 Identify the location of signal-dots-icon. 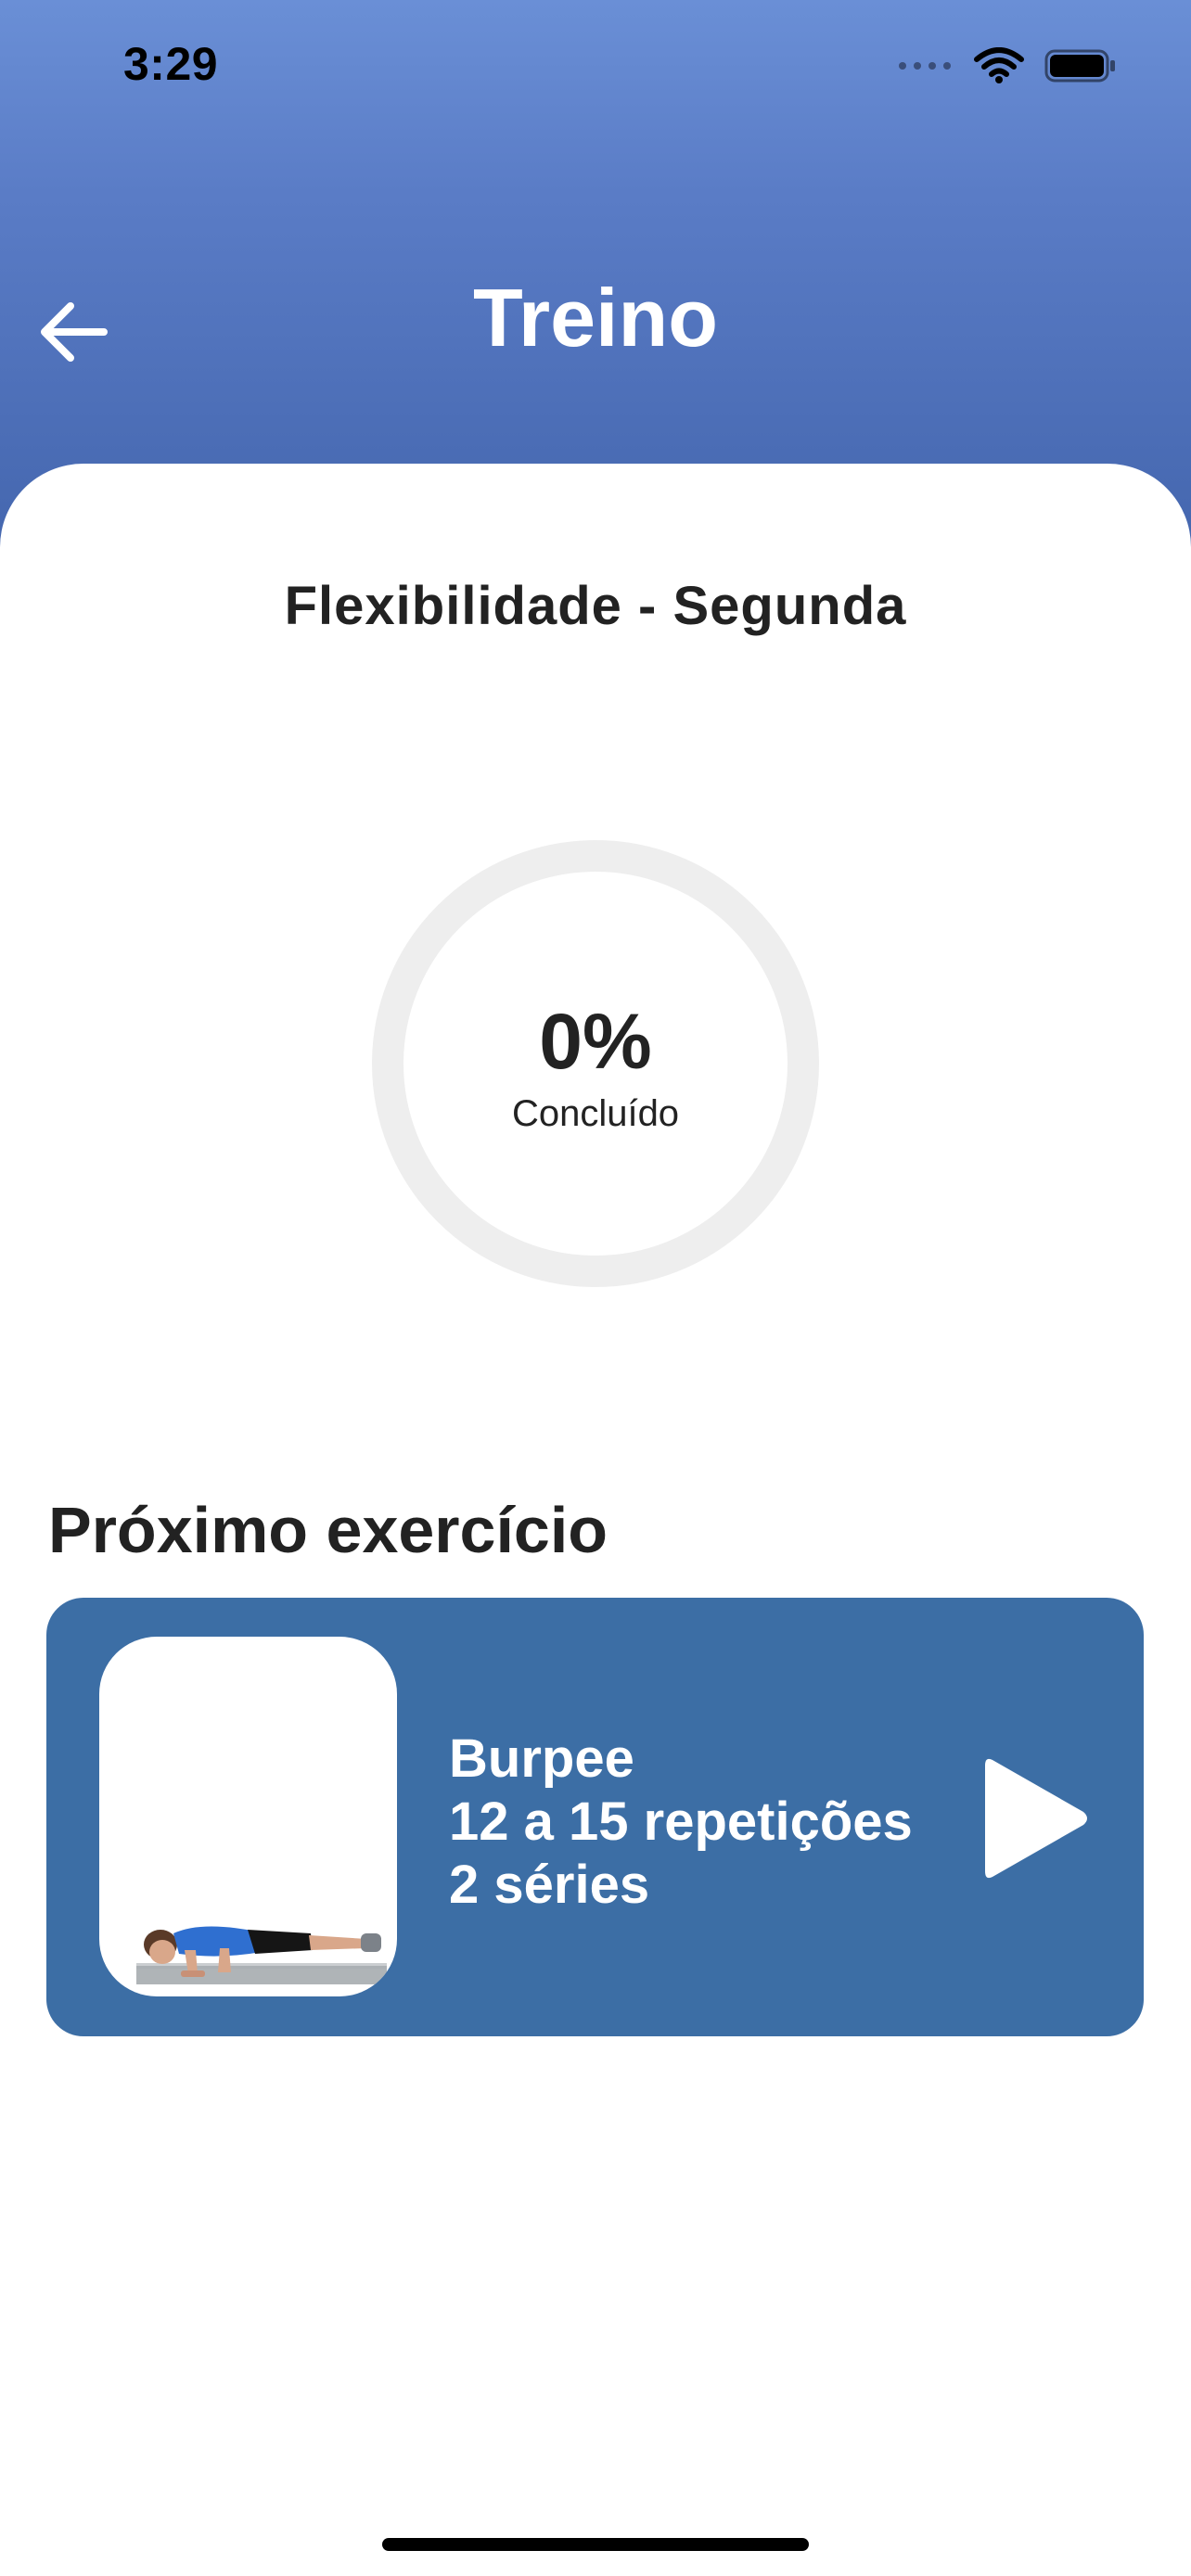
(926, 67).